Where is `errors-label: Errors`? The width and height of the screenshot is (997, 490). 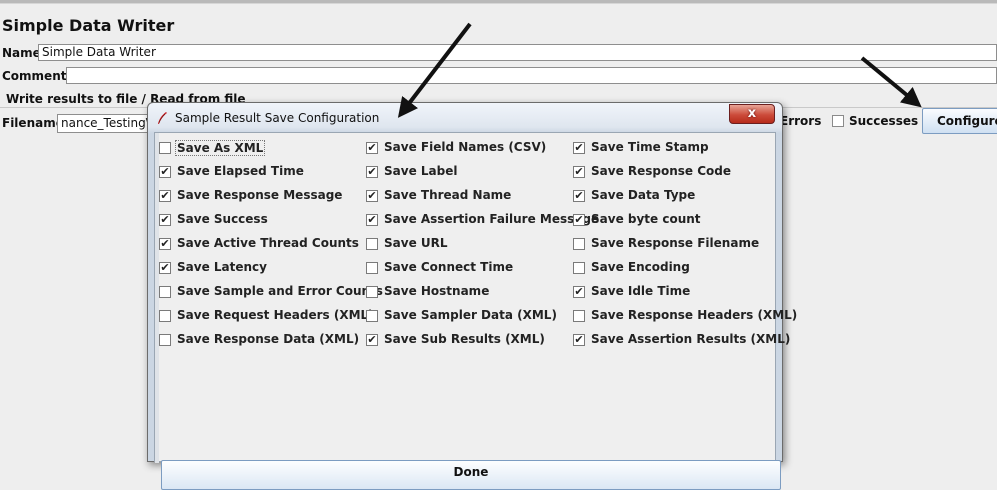 errors-label: Errors is located at coordinates (801, 121).